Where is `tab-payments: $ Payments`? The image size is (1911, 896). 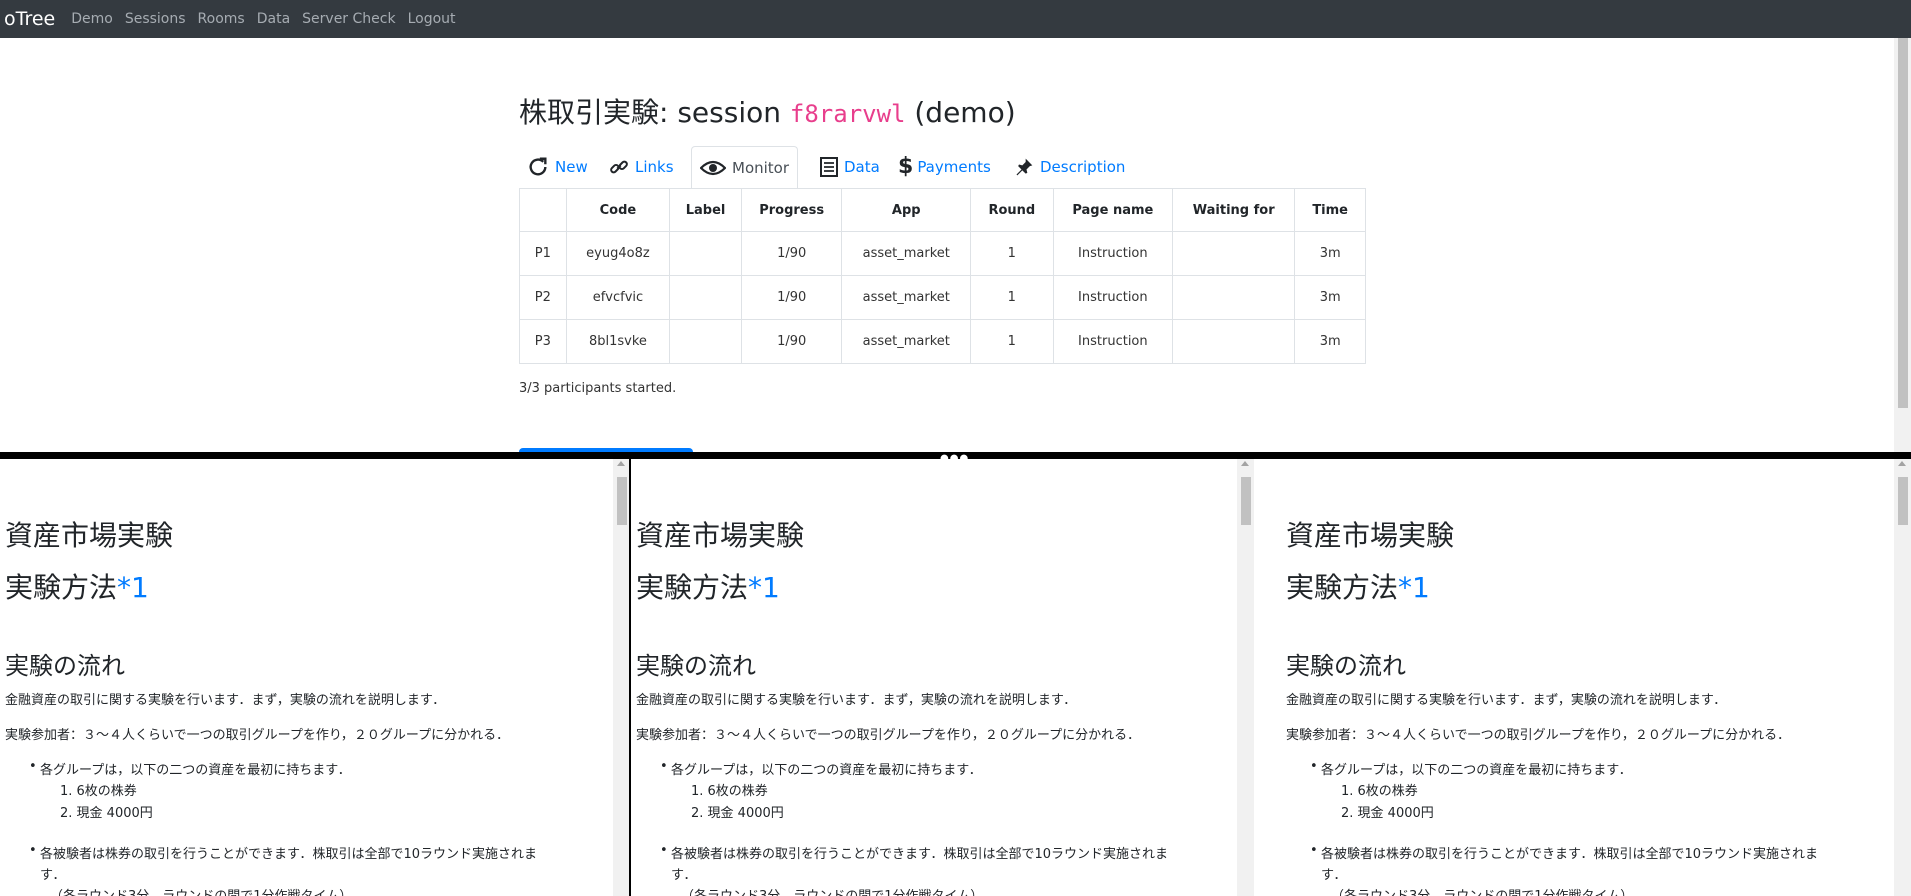
tab-payments: $ Payments is located at coordinates (944, 166).